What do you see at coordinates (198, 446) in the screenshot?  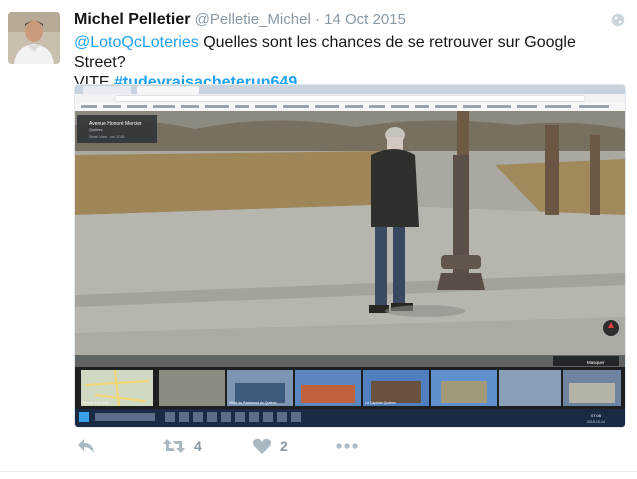 I see `retweet-count: 4` at bounding box center [198, 446].